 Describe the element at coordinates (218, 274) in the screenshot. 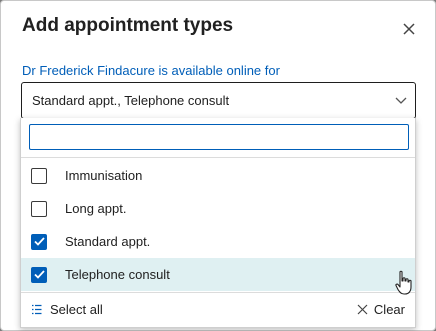

I see `option-telephone-consult: Telephone consult` at that location.